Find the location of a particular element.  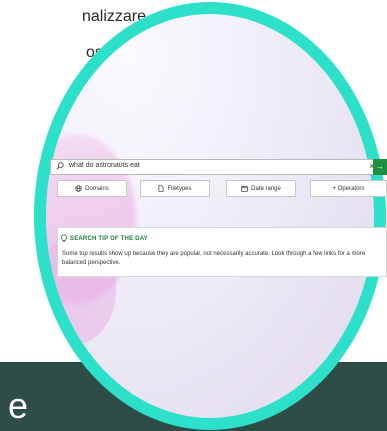

filetypes-label: Filetypes is located at coordinates (179, 188).